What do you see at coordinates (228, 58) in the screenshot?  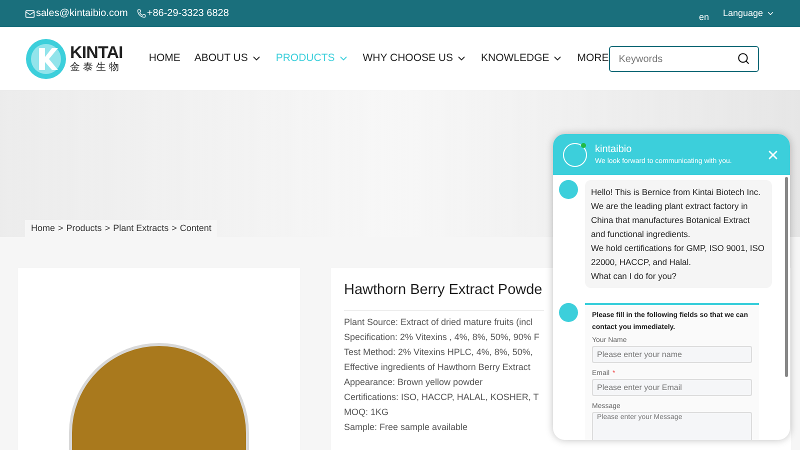 I see `nav-item: ABOUT US` at bounding box center [228, 58].